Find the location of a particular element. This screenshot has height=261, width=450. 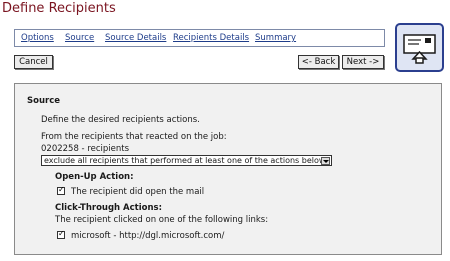

job-info: 0202258 - recipients is located at coordinates (85, 149).